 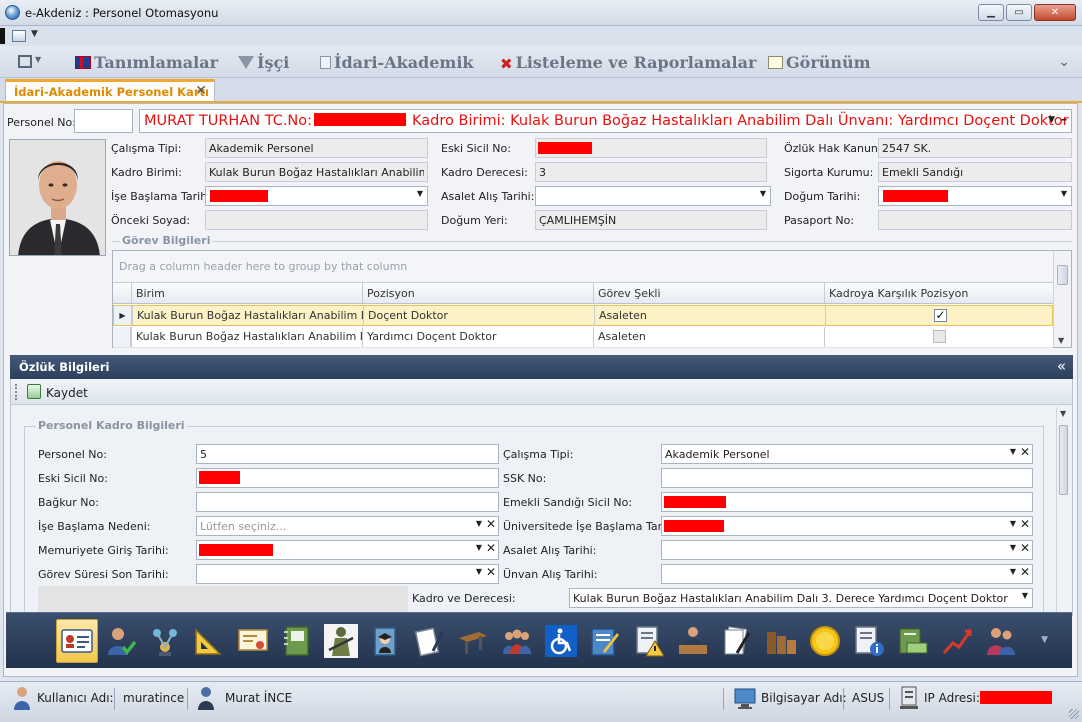 I want to click on notebook-icon, so click(x=297, y=641).